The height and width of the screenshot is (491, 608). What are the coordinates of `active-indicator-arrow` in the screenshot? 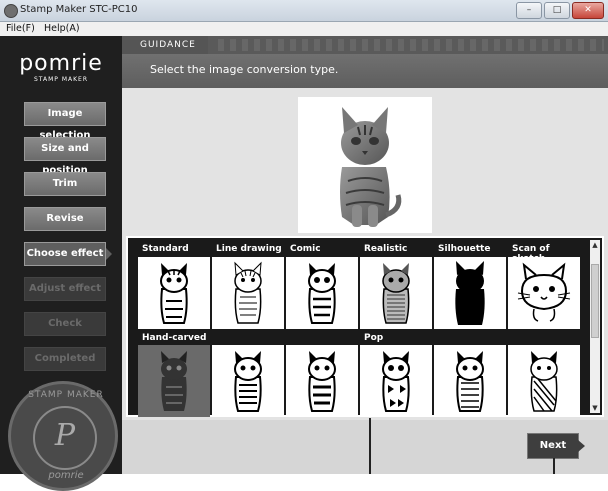 It's located at (109, 254).